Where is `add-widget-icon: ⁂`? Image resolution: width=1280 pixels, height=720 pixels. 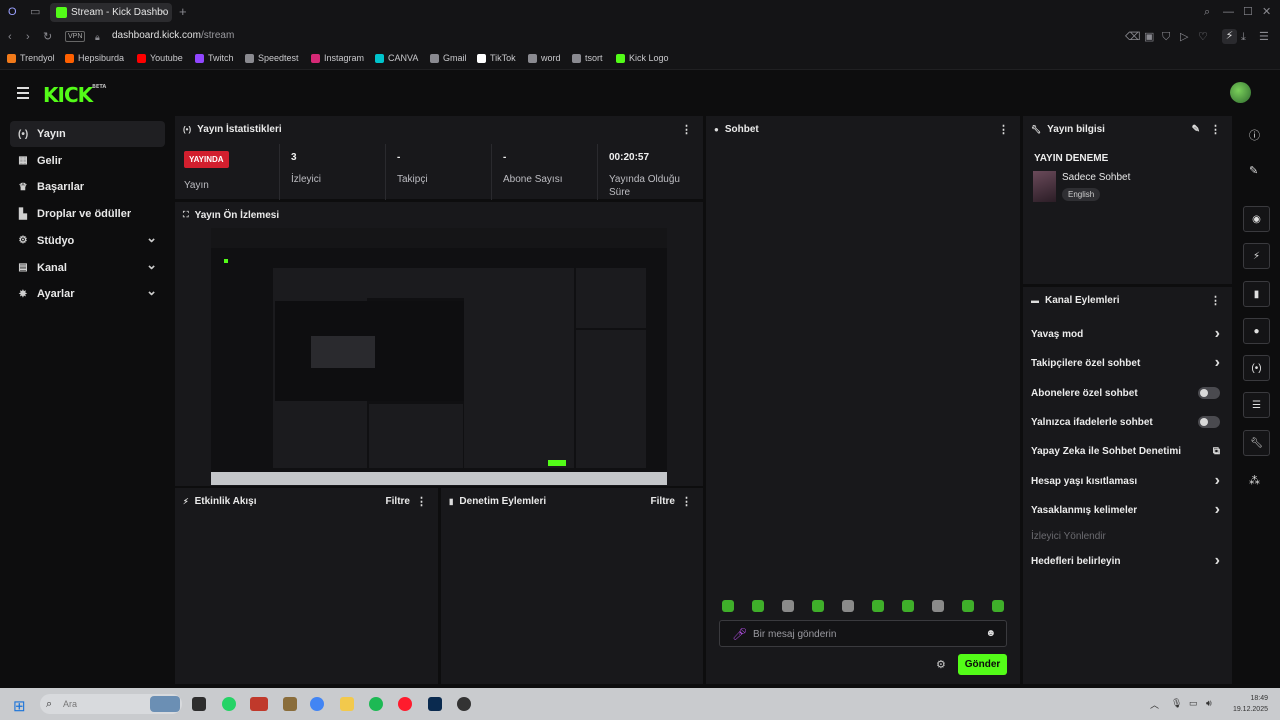
add-widget-icon: ⁂ is located at coordinates (1254, 480).